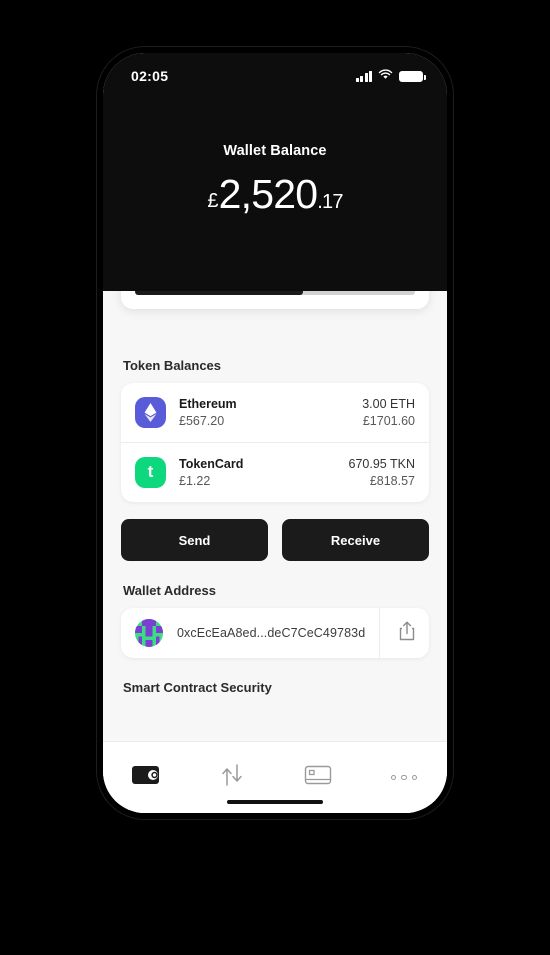  I want to click on smart-contract-security-section: Smart Contract Security, so click(275, 687).